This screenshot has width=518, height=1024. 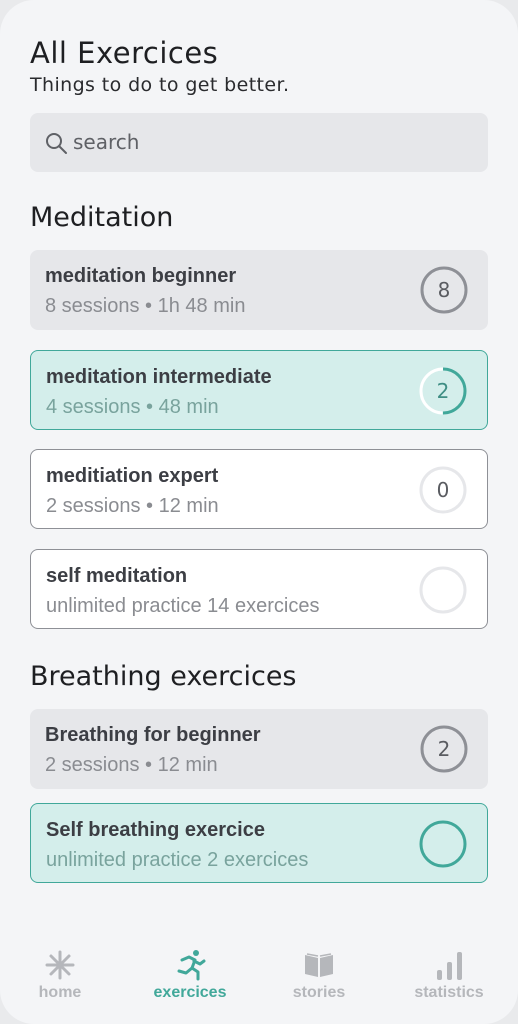 What do you see at coordinates (163, 676) in the screenshot?
I see `section-title-breathing: Breathing exercices` at bounding box center [163, 676].